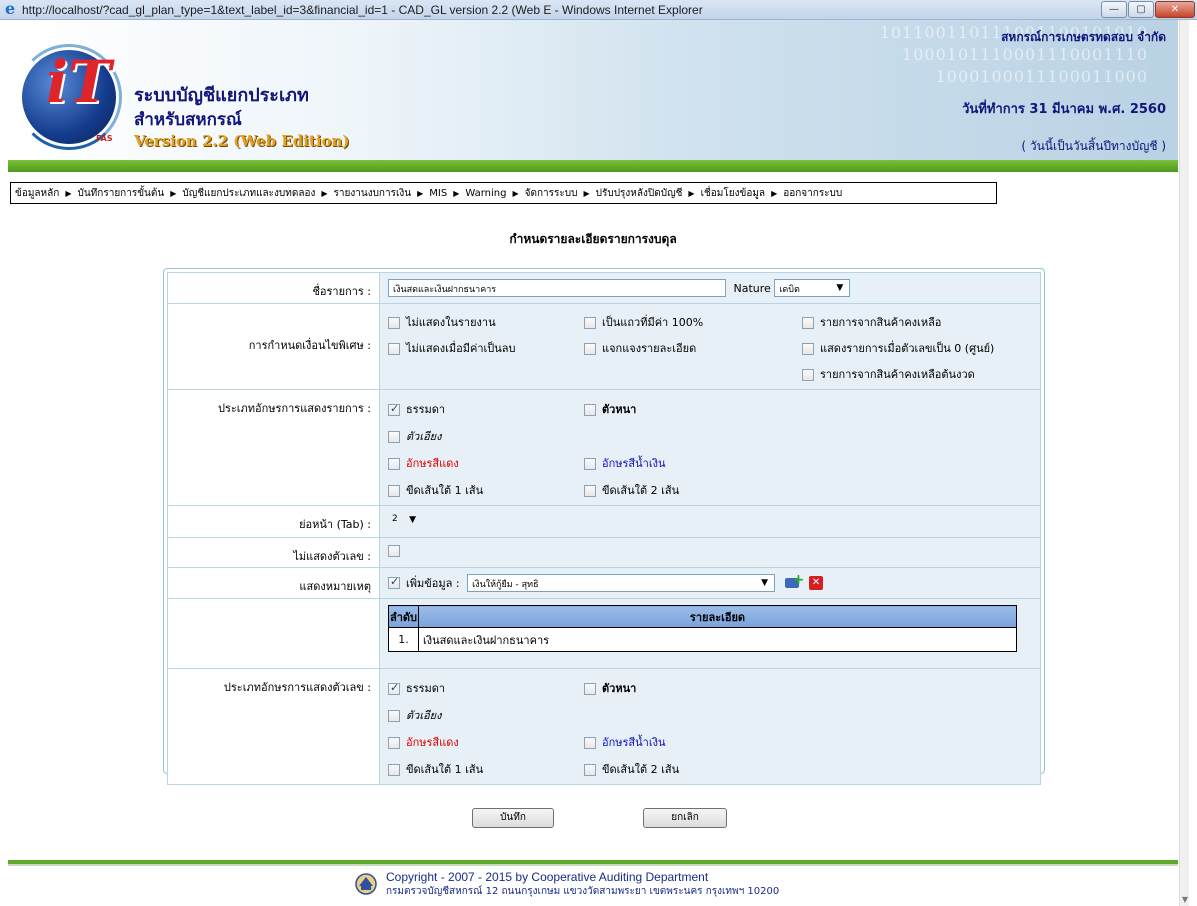  Describe the element at coordinates (486, 436) in the screenshot. I see `item-font-italic: ตัวเอียง` at that location.